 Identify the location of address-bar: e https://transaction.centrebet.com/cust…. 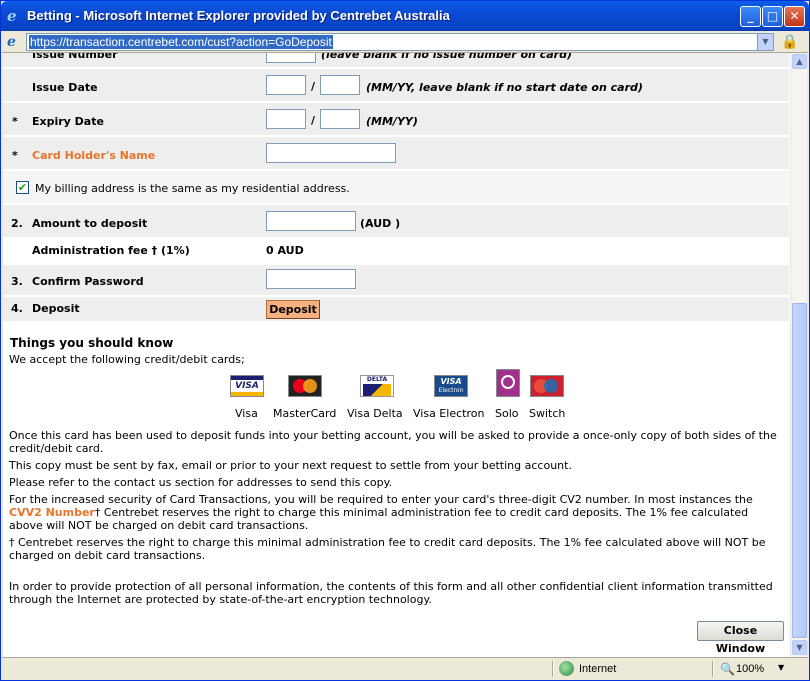
(405, 42).